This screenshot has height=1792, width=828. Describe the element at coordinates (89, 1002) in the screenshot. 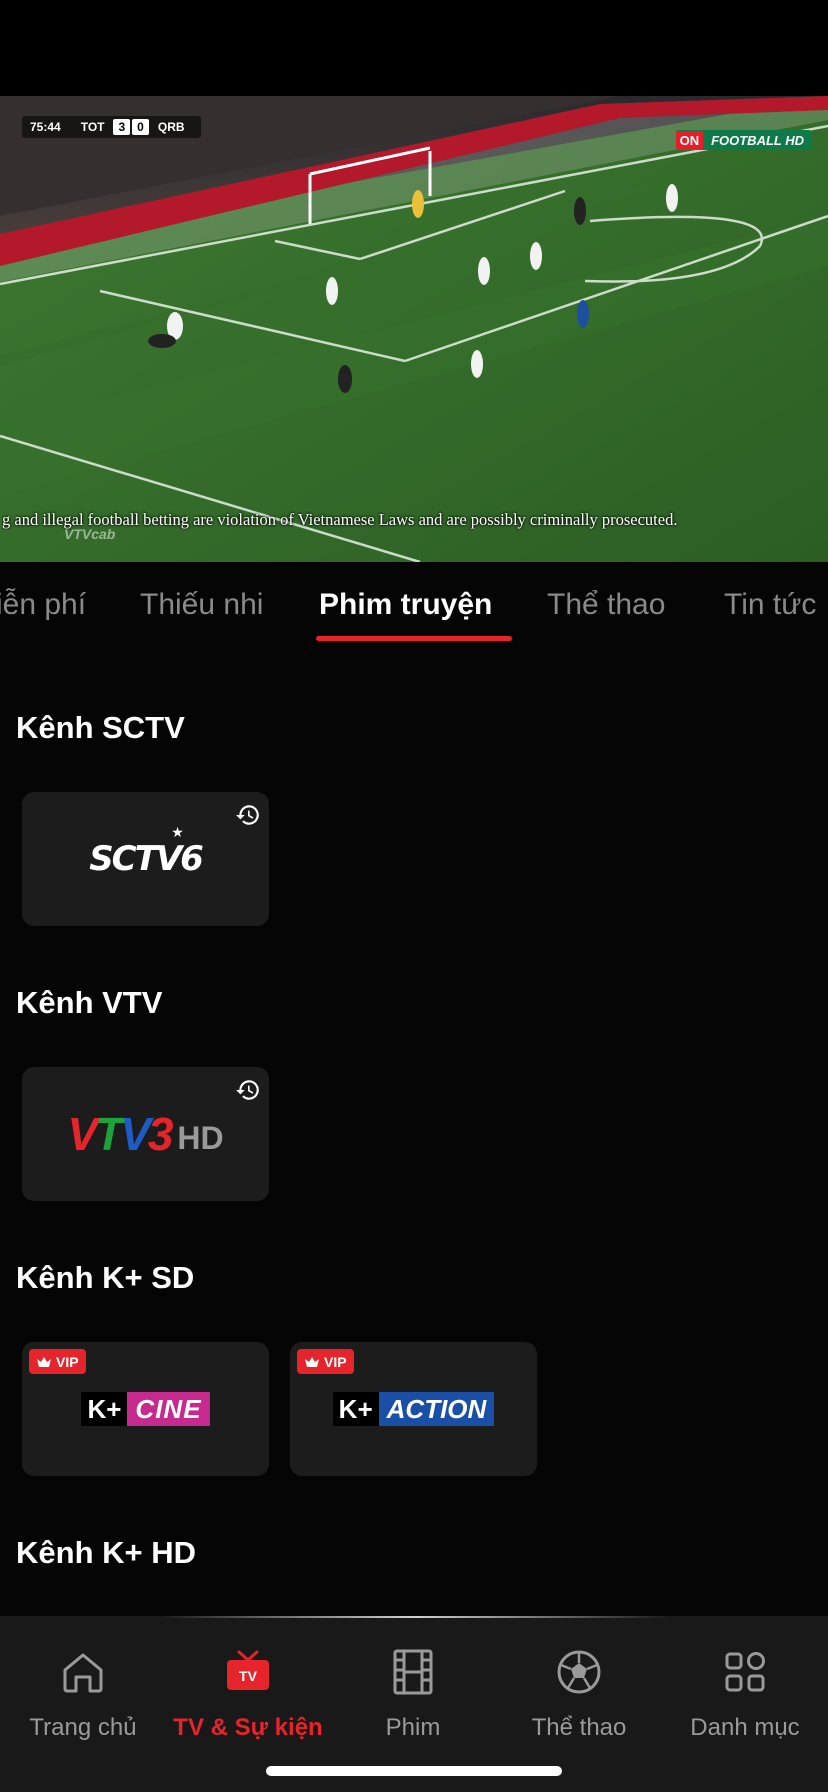

I see `section-title-vtv: Kênh VTV` at that location.